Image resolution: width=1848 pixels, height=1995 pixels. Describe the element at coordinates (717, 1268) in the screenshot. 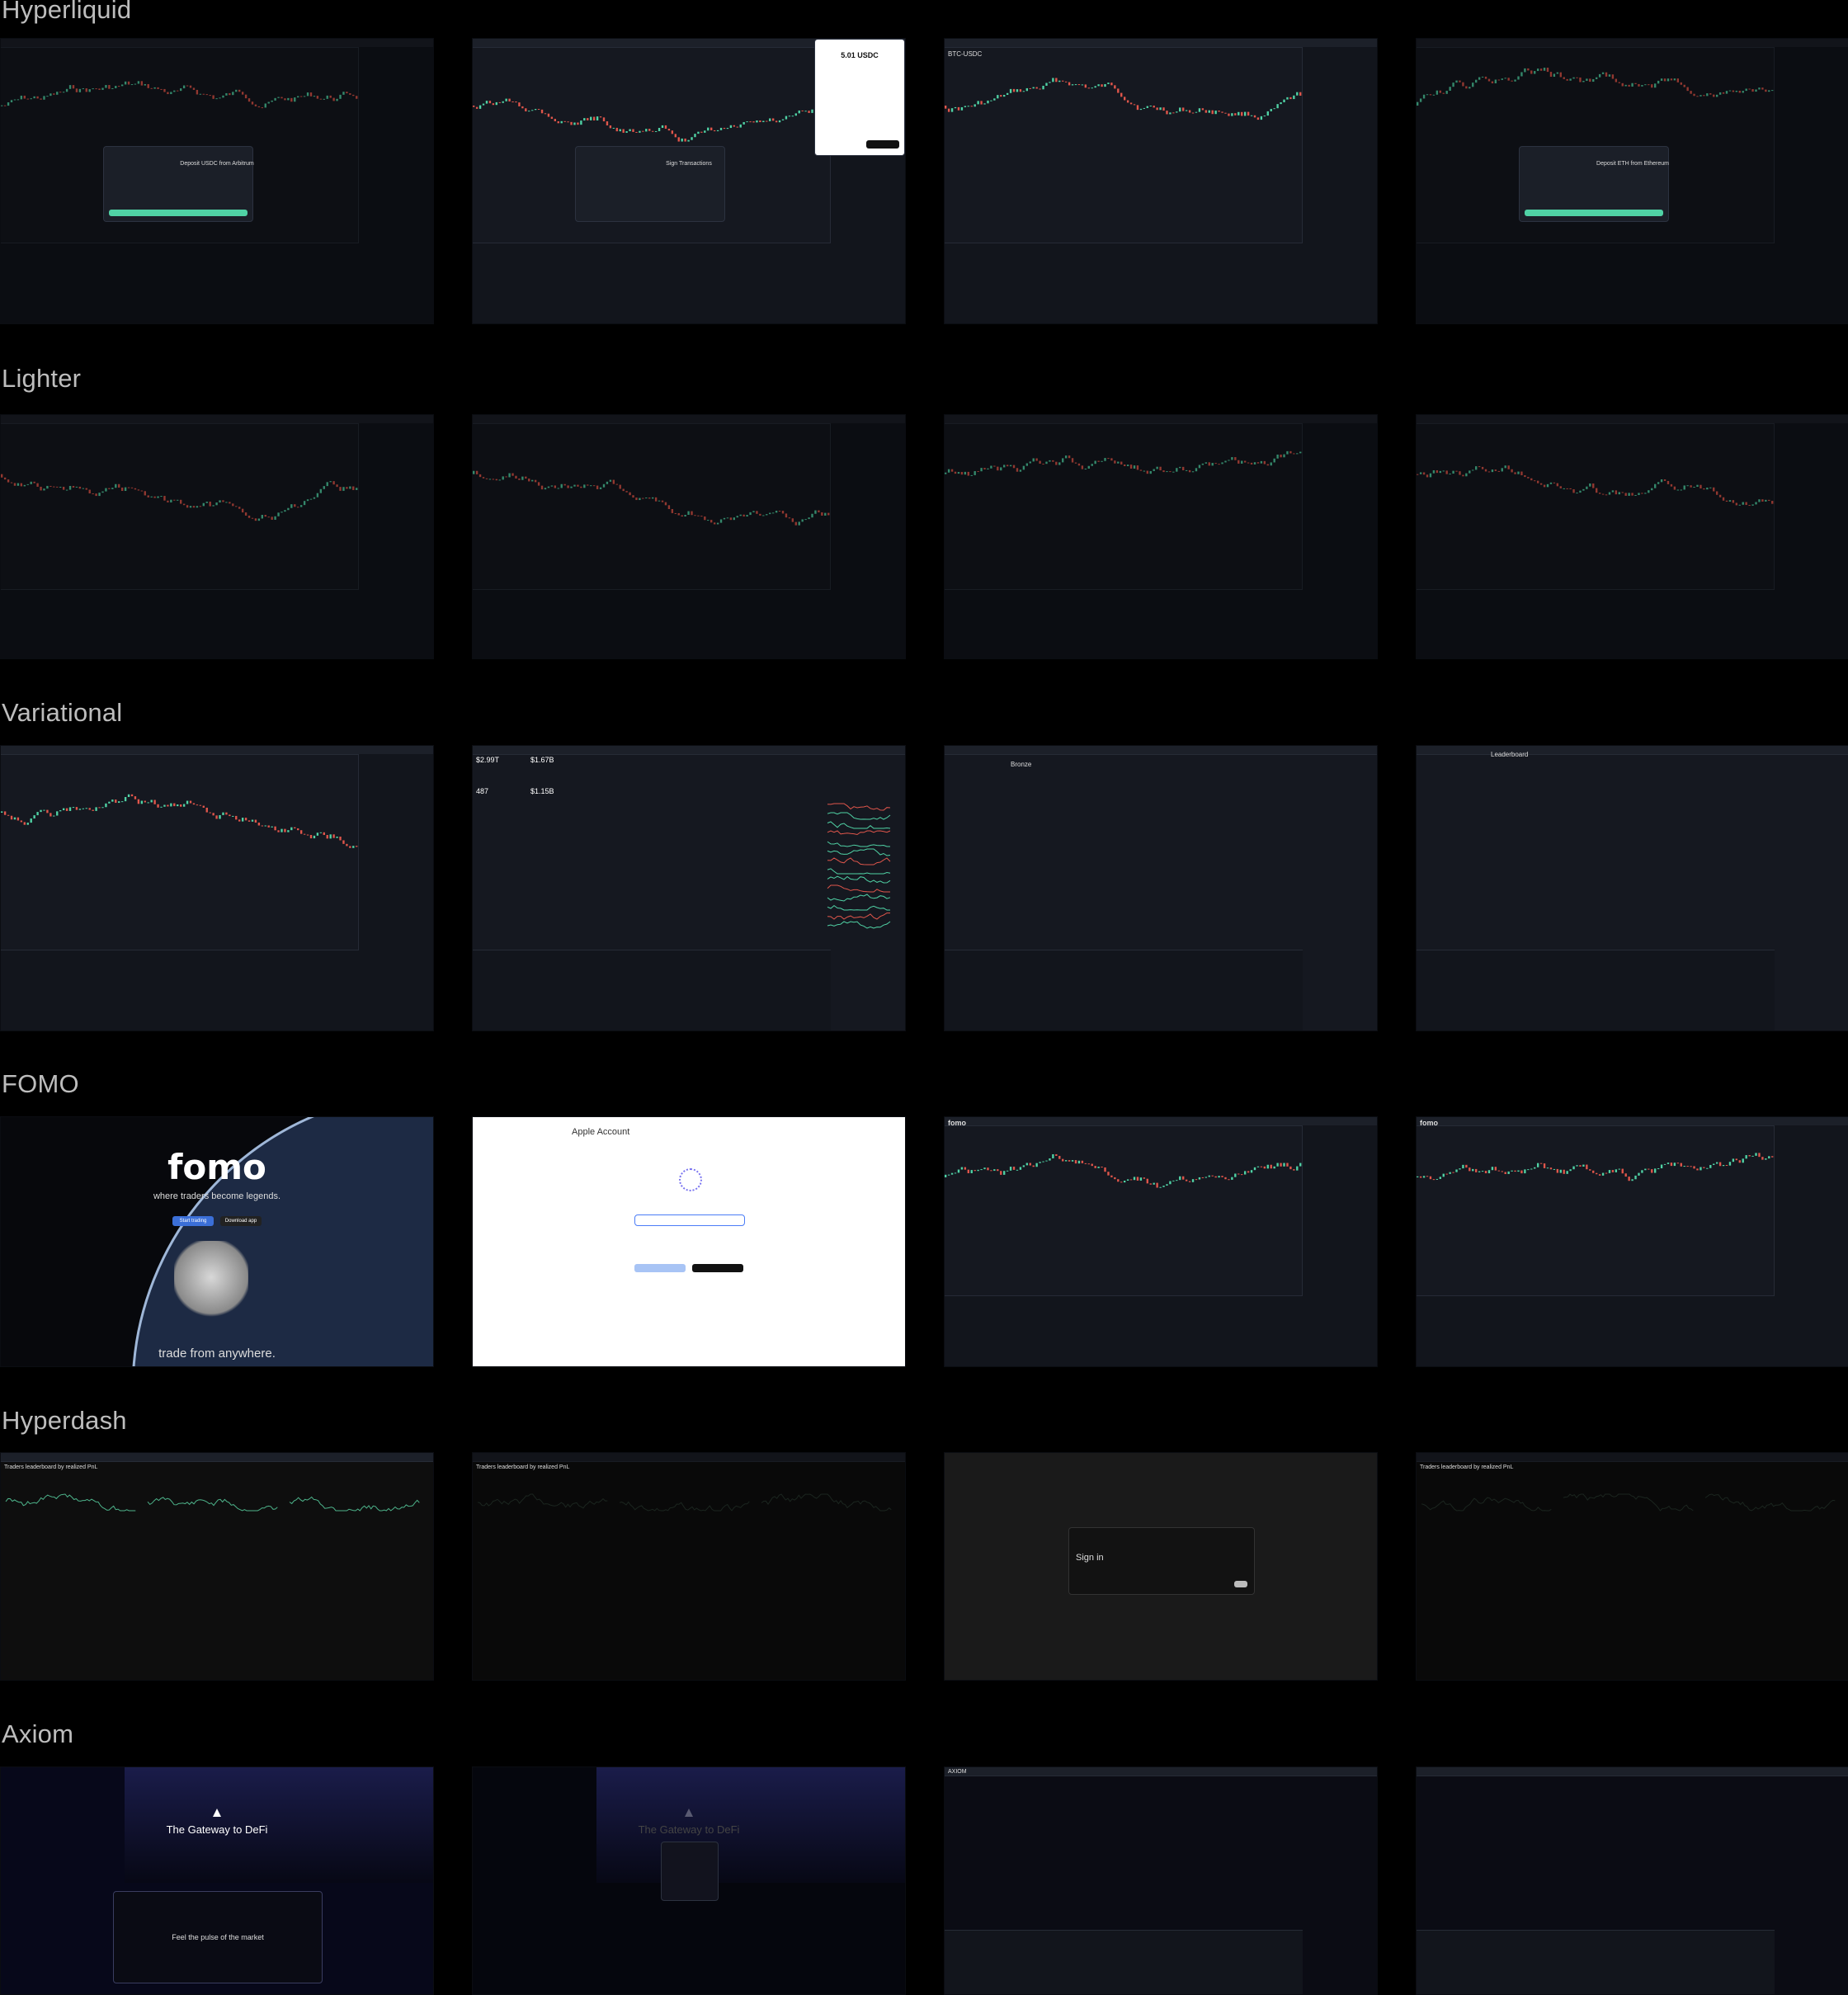

I see `sign-with-passkey-button` at that location.